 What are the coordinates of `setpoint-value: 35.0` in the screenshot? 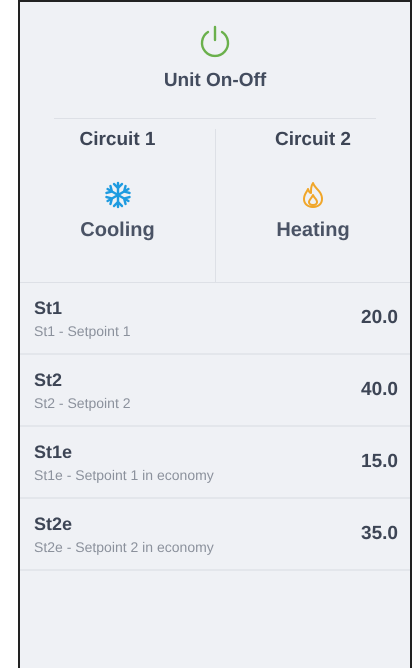 It's located at (379, 534).